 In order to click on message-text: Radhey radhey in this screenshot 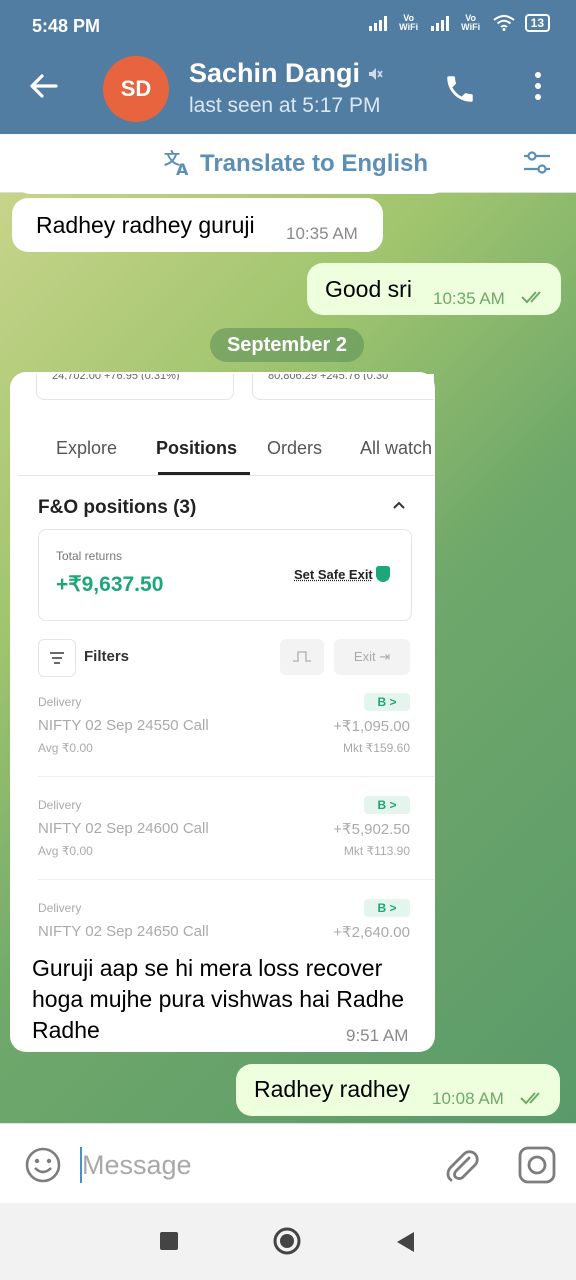, I will do `click(332, 1089)`.